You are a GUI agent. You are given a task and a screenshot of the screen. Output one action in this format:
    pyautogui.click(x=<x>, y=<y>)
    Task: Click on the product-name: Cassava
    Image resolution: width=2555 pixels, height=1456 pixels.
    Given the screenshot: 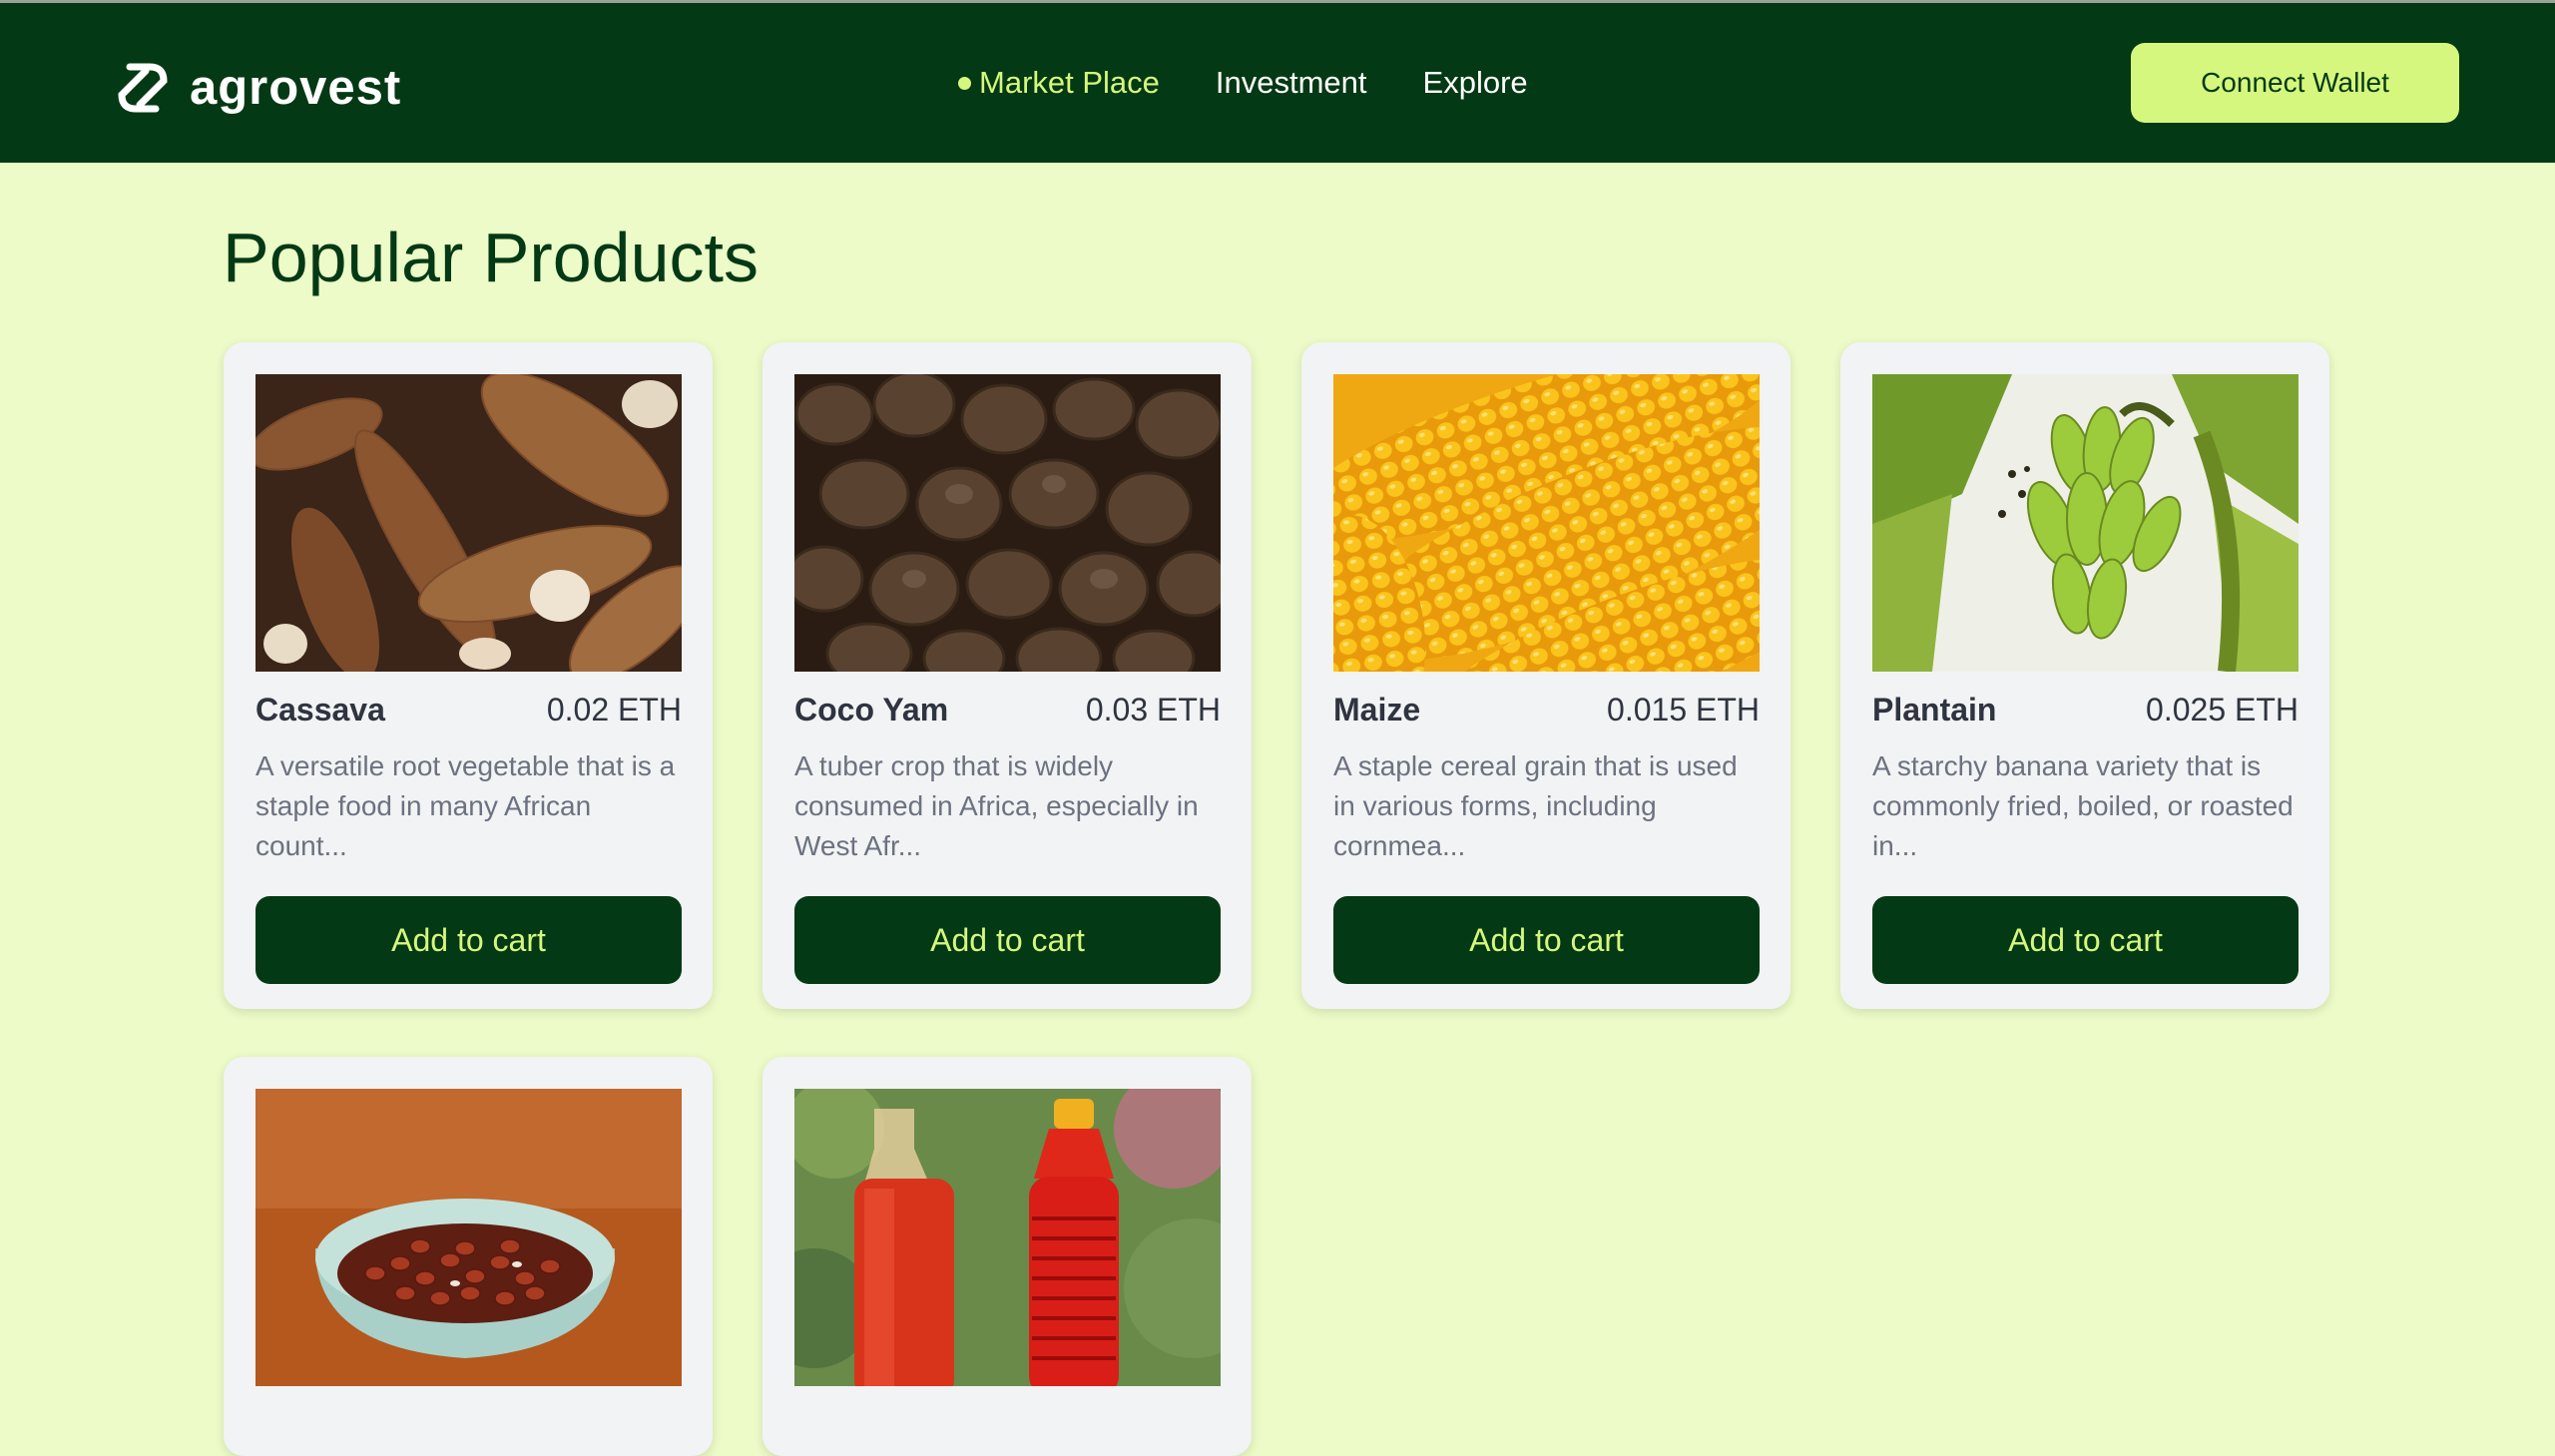 What is the action you would take?
    pyautogui.click(x=320, y=710)
    